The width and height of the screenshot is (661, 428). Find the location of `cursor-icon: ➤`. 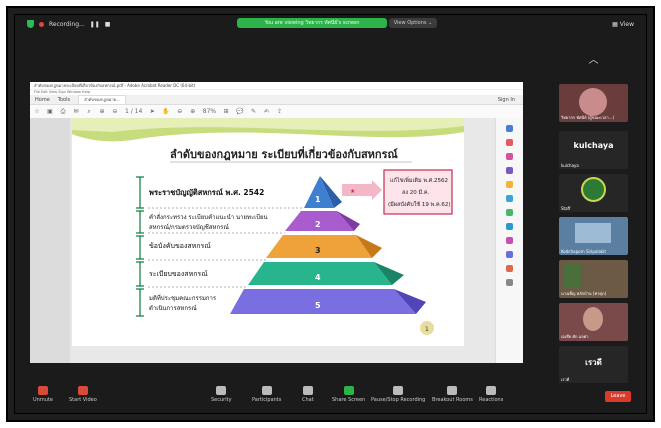

cursor-icon: ➤ is located at coordinates (152, 111).